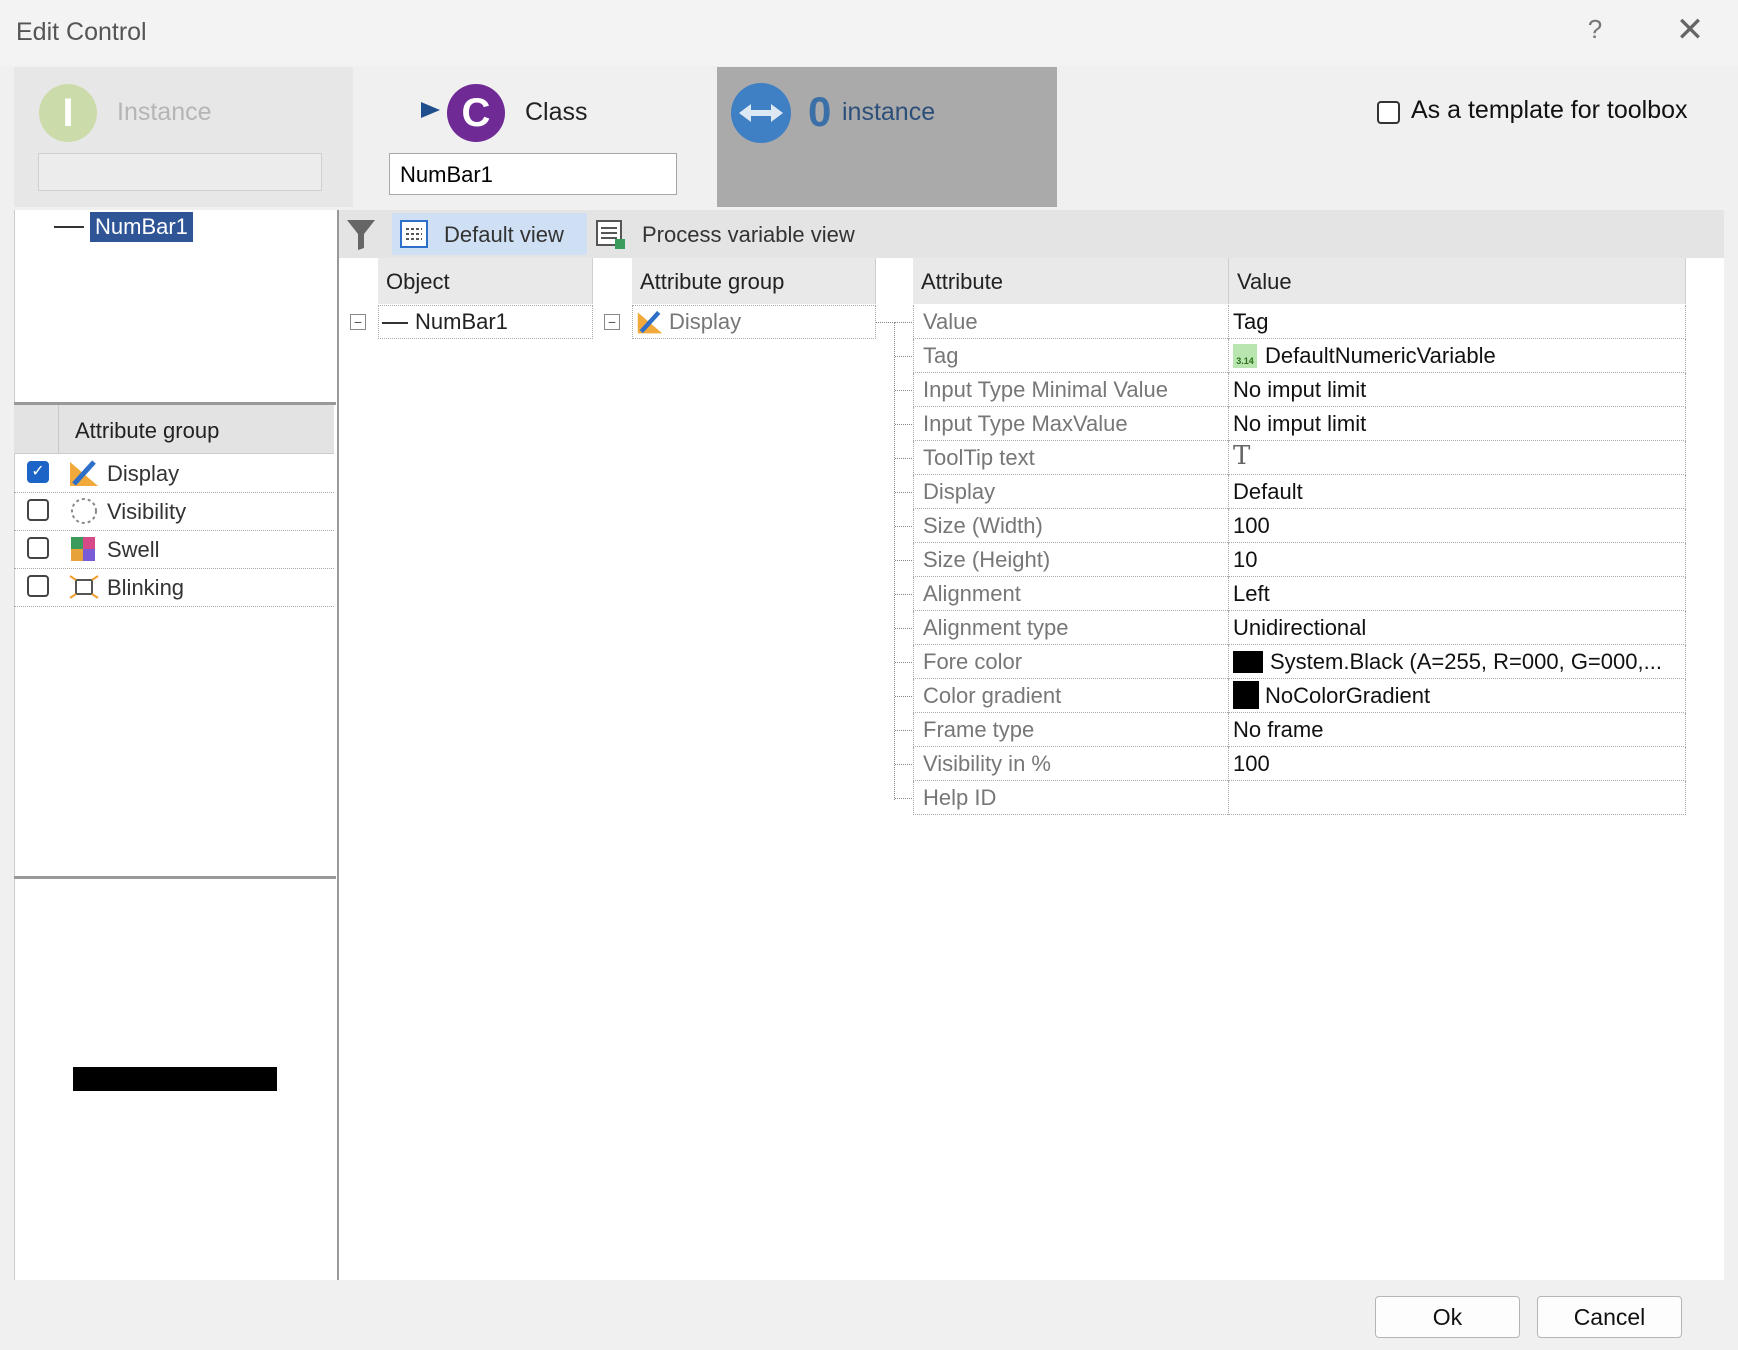 This screenshot has height=1350, width=1738. I want to click on value-column-header: Value, so click(1457, 281).